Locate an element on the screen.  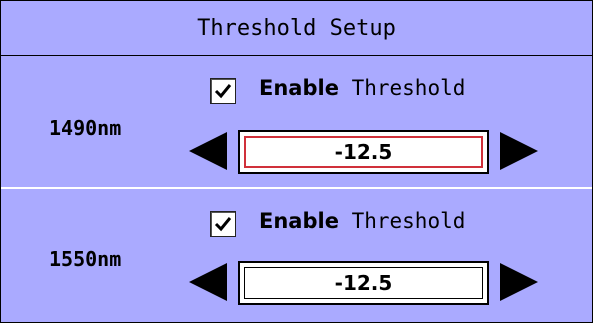
wavelength-label: 1550nm is located at coordinates (85, 259).